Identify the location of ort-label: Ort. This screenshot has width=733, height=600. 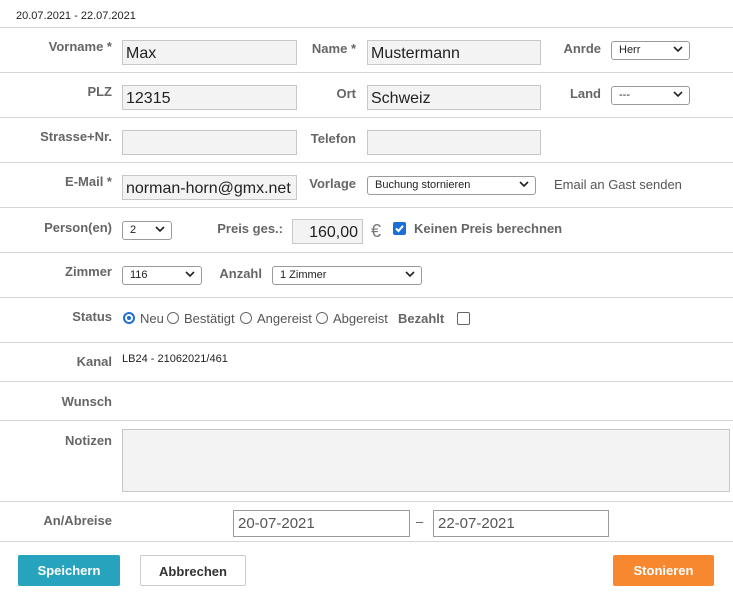
(346, 93).